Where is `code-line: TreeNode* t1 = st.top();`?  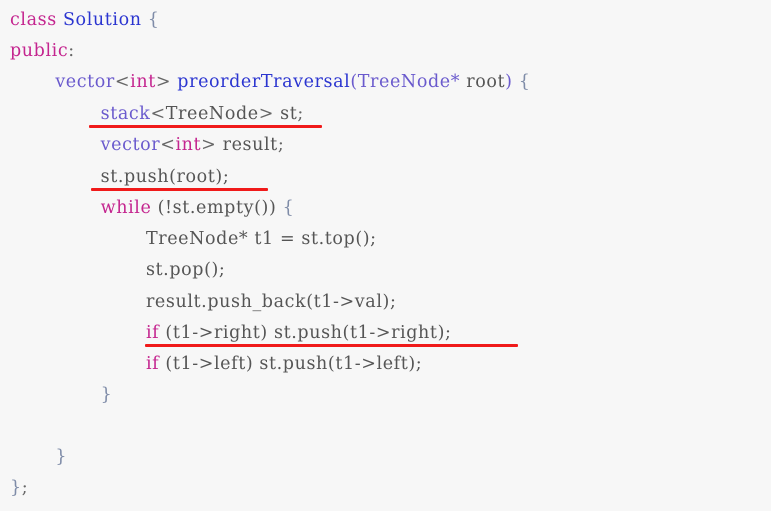 code-line: TreeNode* t1 = st.top(); is located at coordinates (261, 239).